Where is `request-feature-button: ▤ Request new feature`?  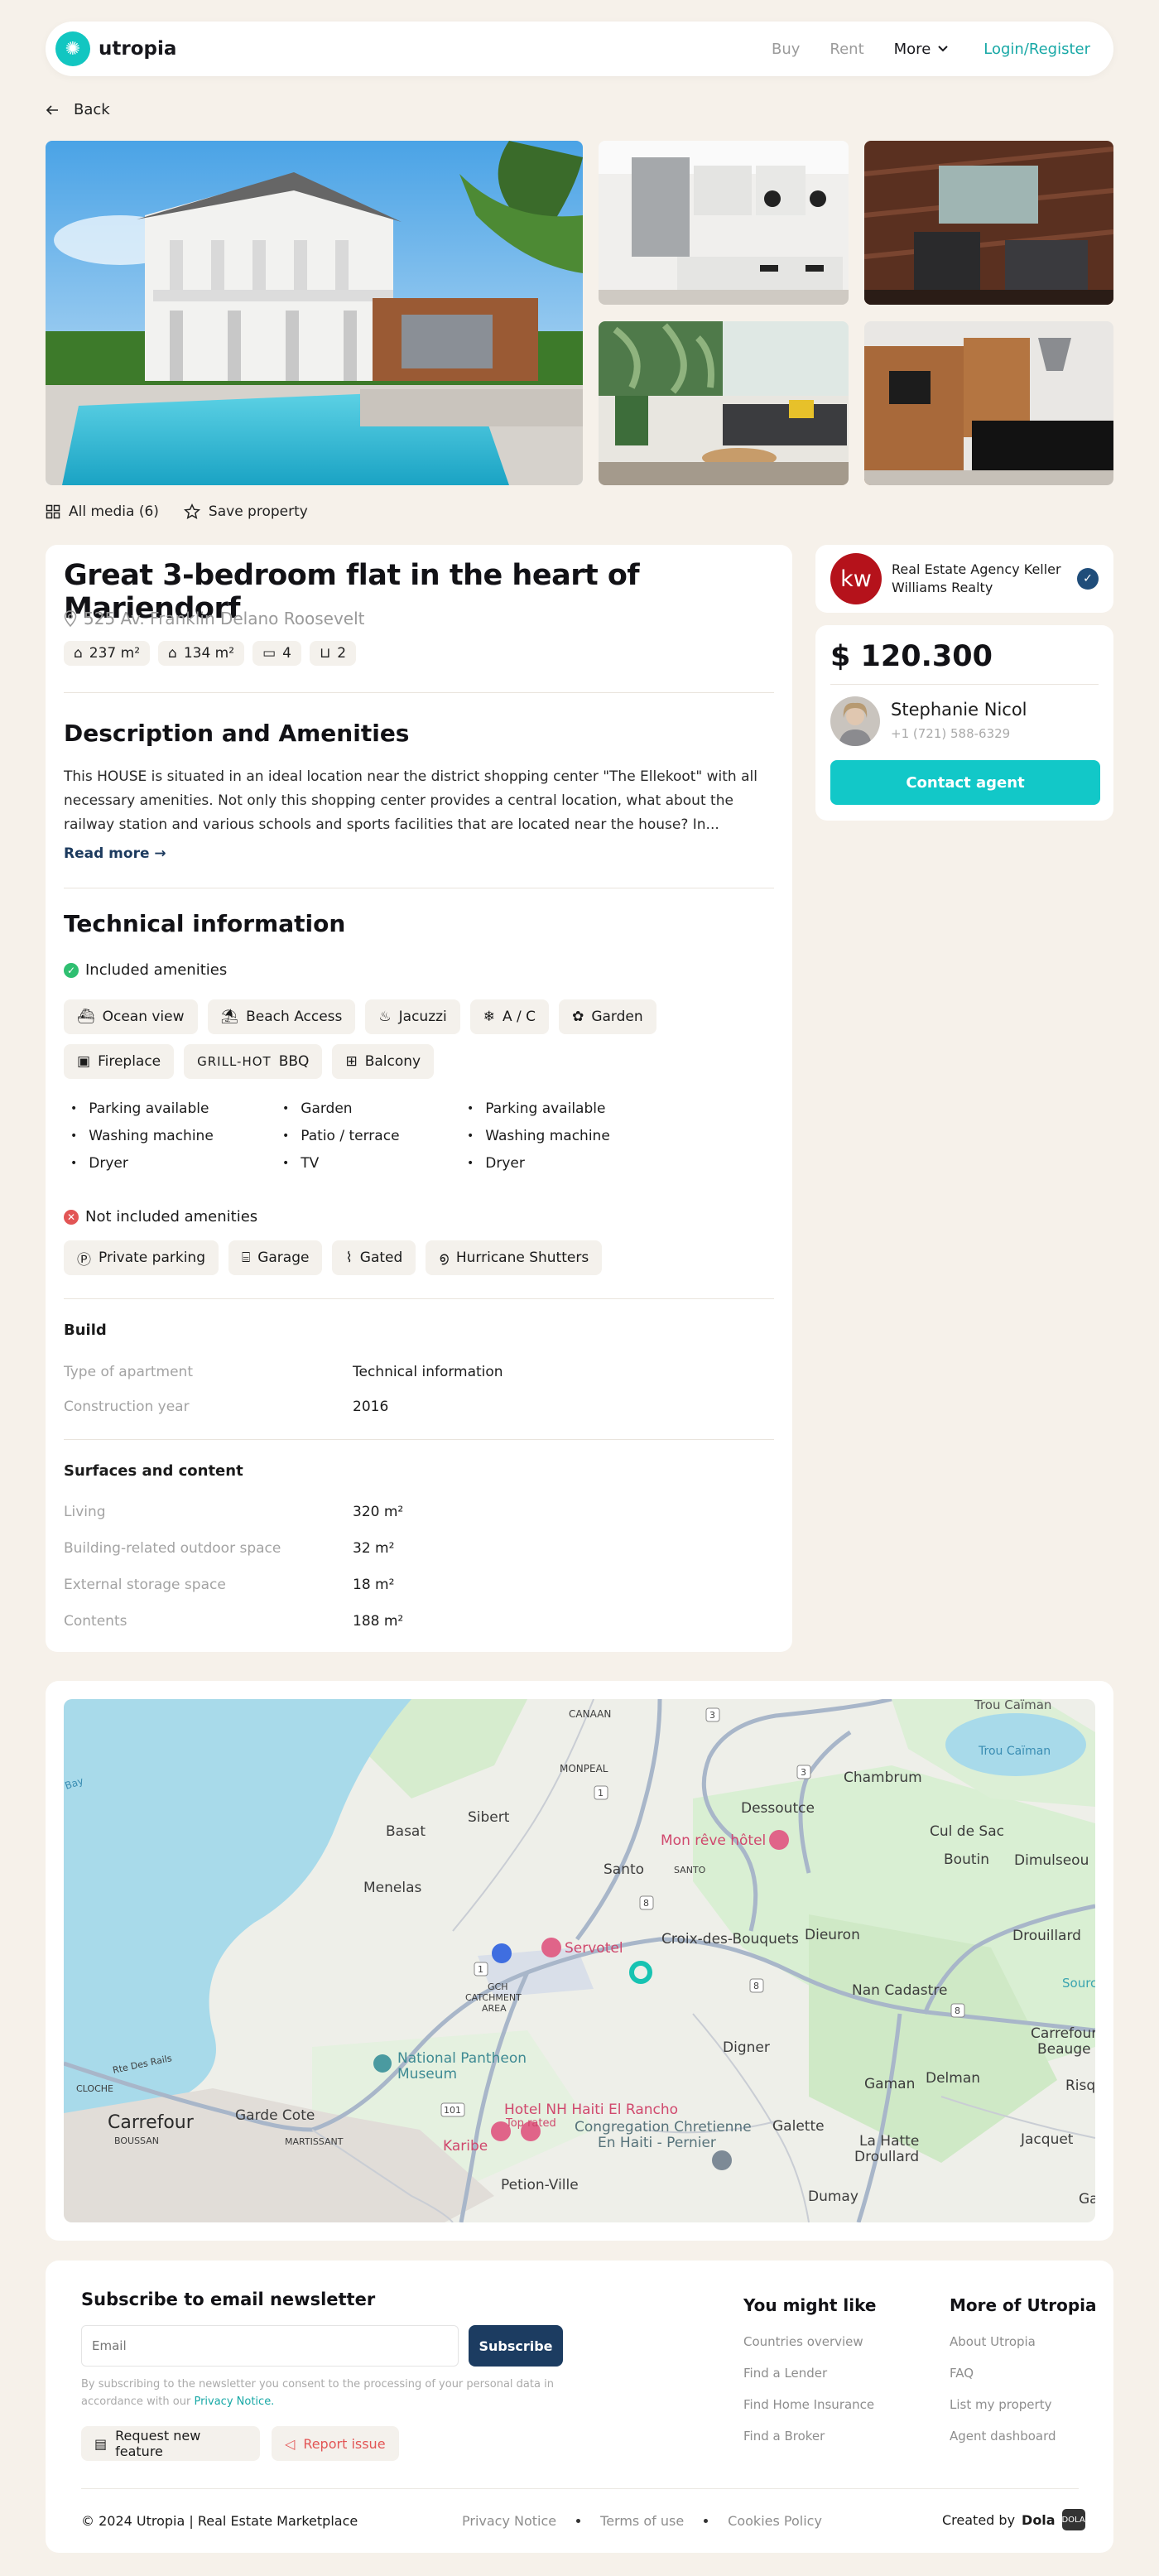 request-feature-button: ▤ Request new feature is located at coordinates (170, 2443).